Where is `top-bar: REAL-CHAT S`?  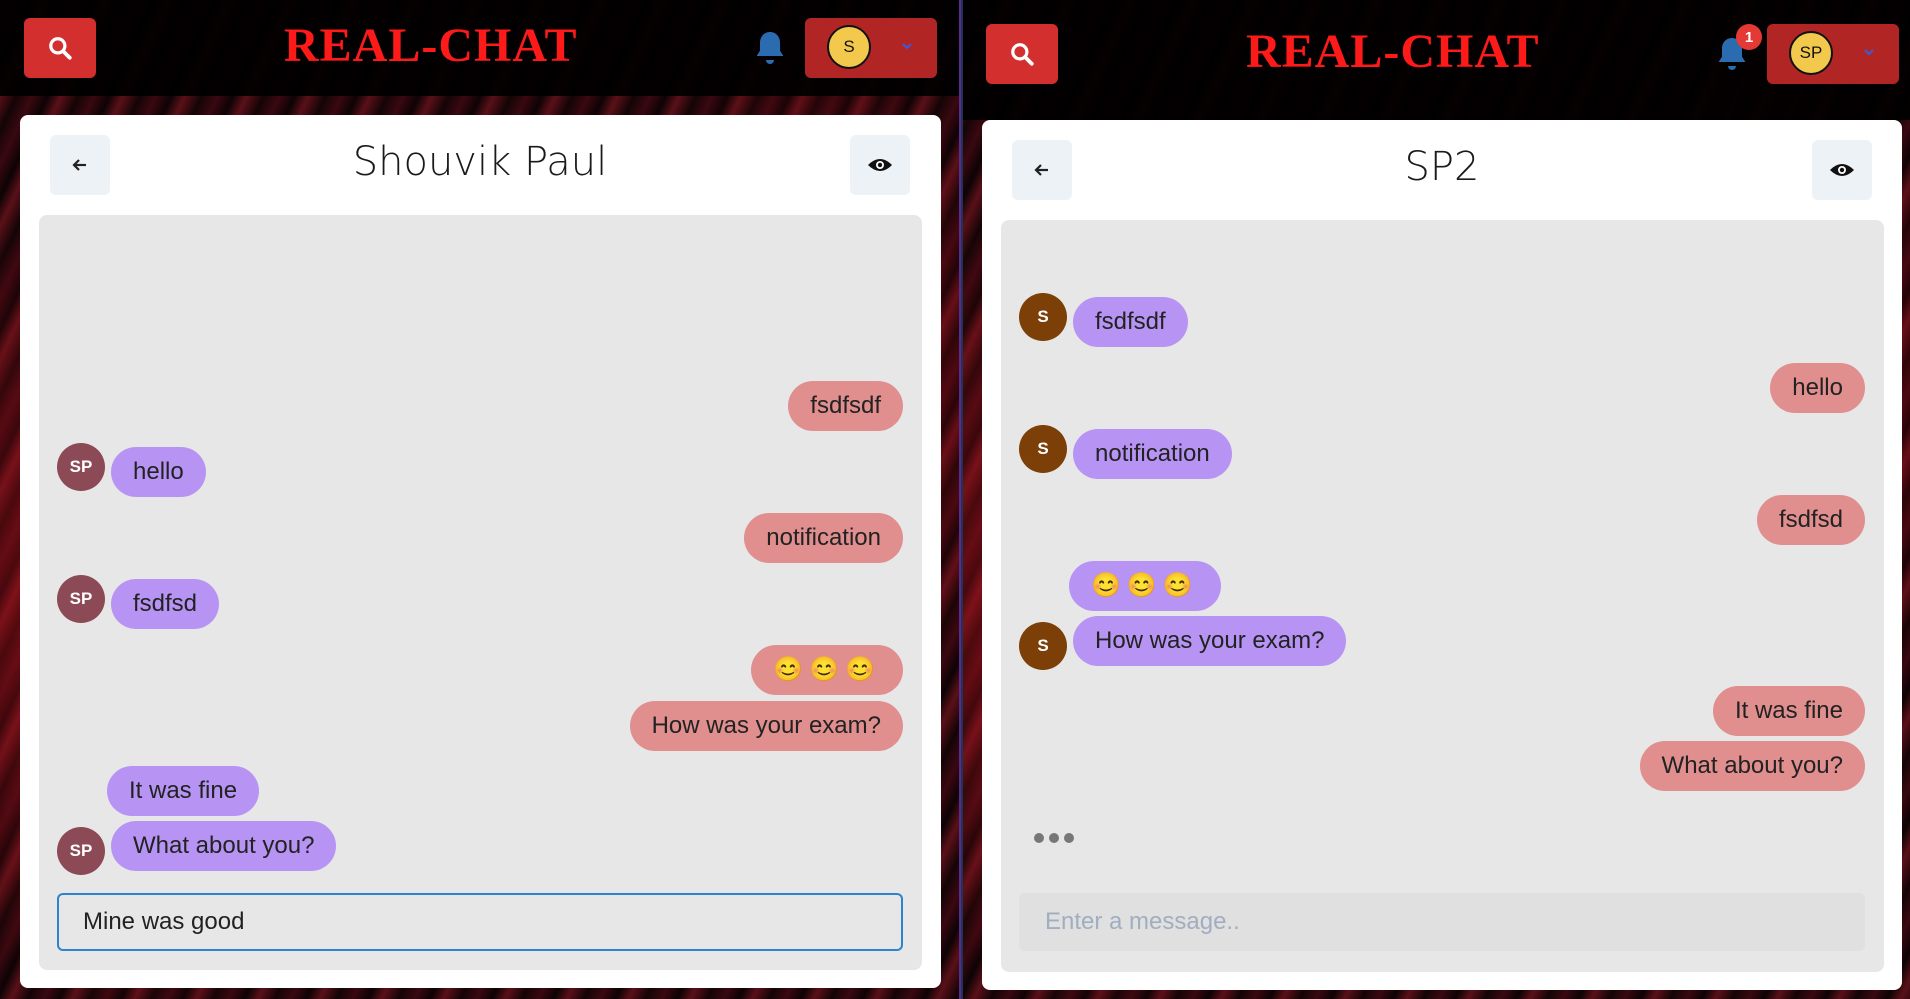 top-bar: REAL-CHAT S is located at coordinates (479, 48).